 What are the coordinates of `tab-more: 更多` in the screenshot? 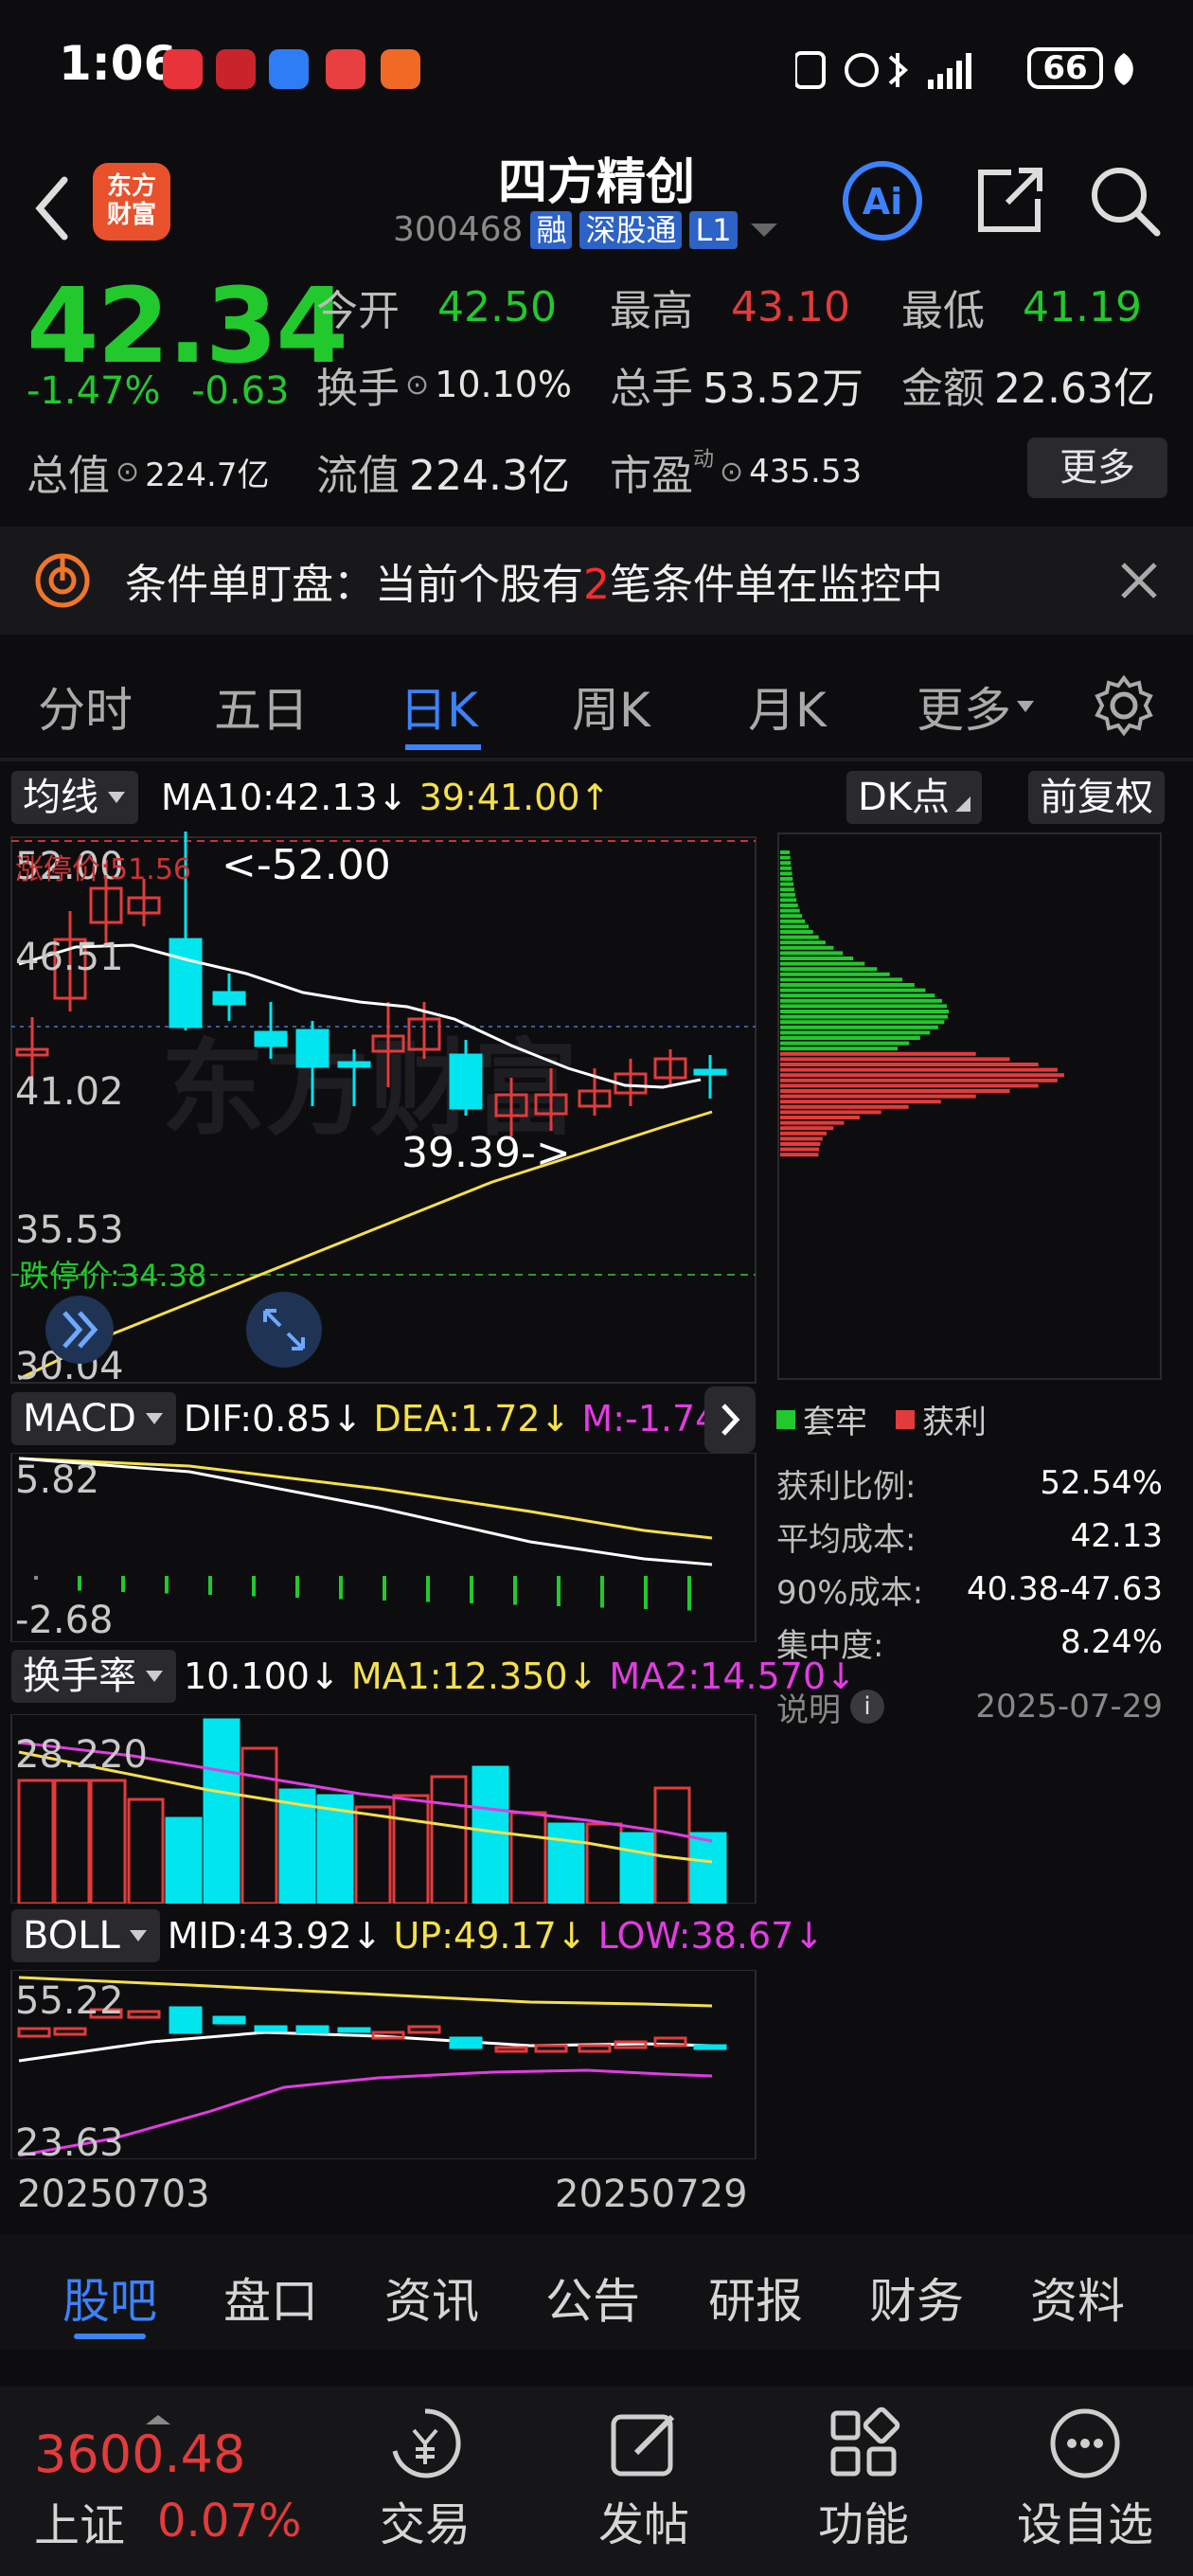 It's located at (976, 706).